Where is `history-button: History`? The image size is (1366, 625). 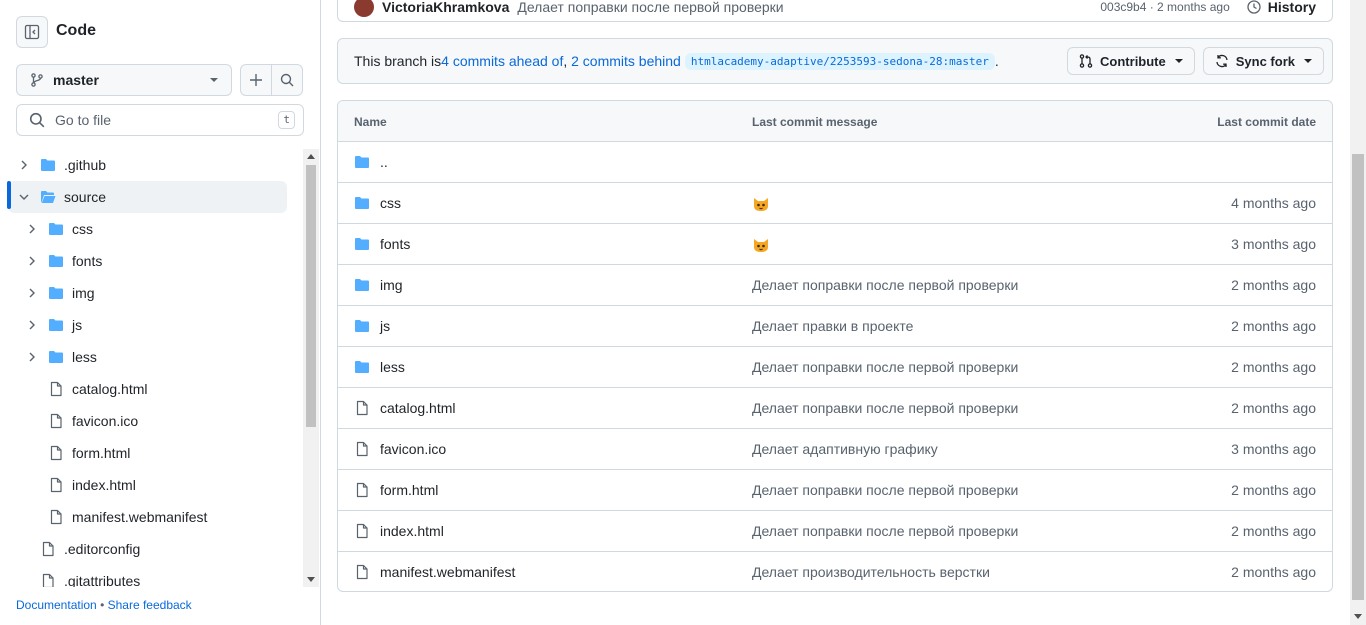 history-button: History is located at coordinates (1281, 7).